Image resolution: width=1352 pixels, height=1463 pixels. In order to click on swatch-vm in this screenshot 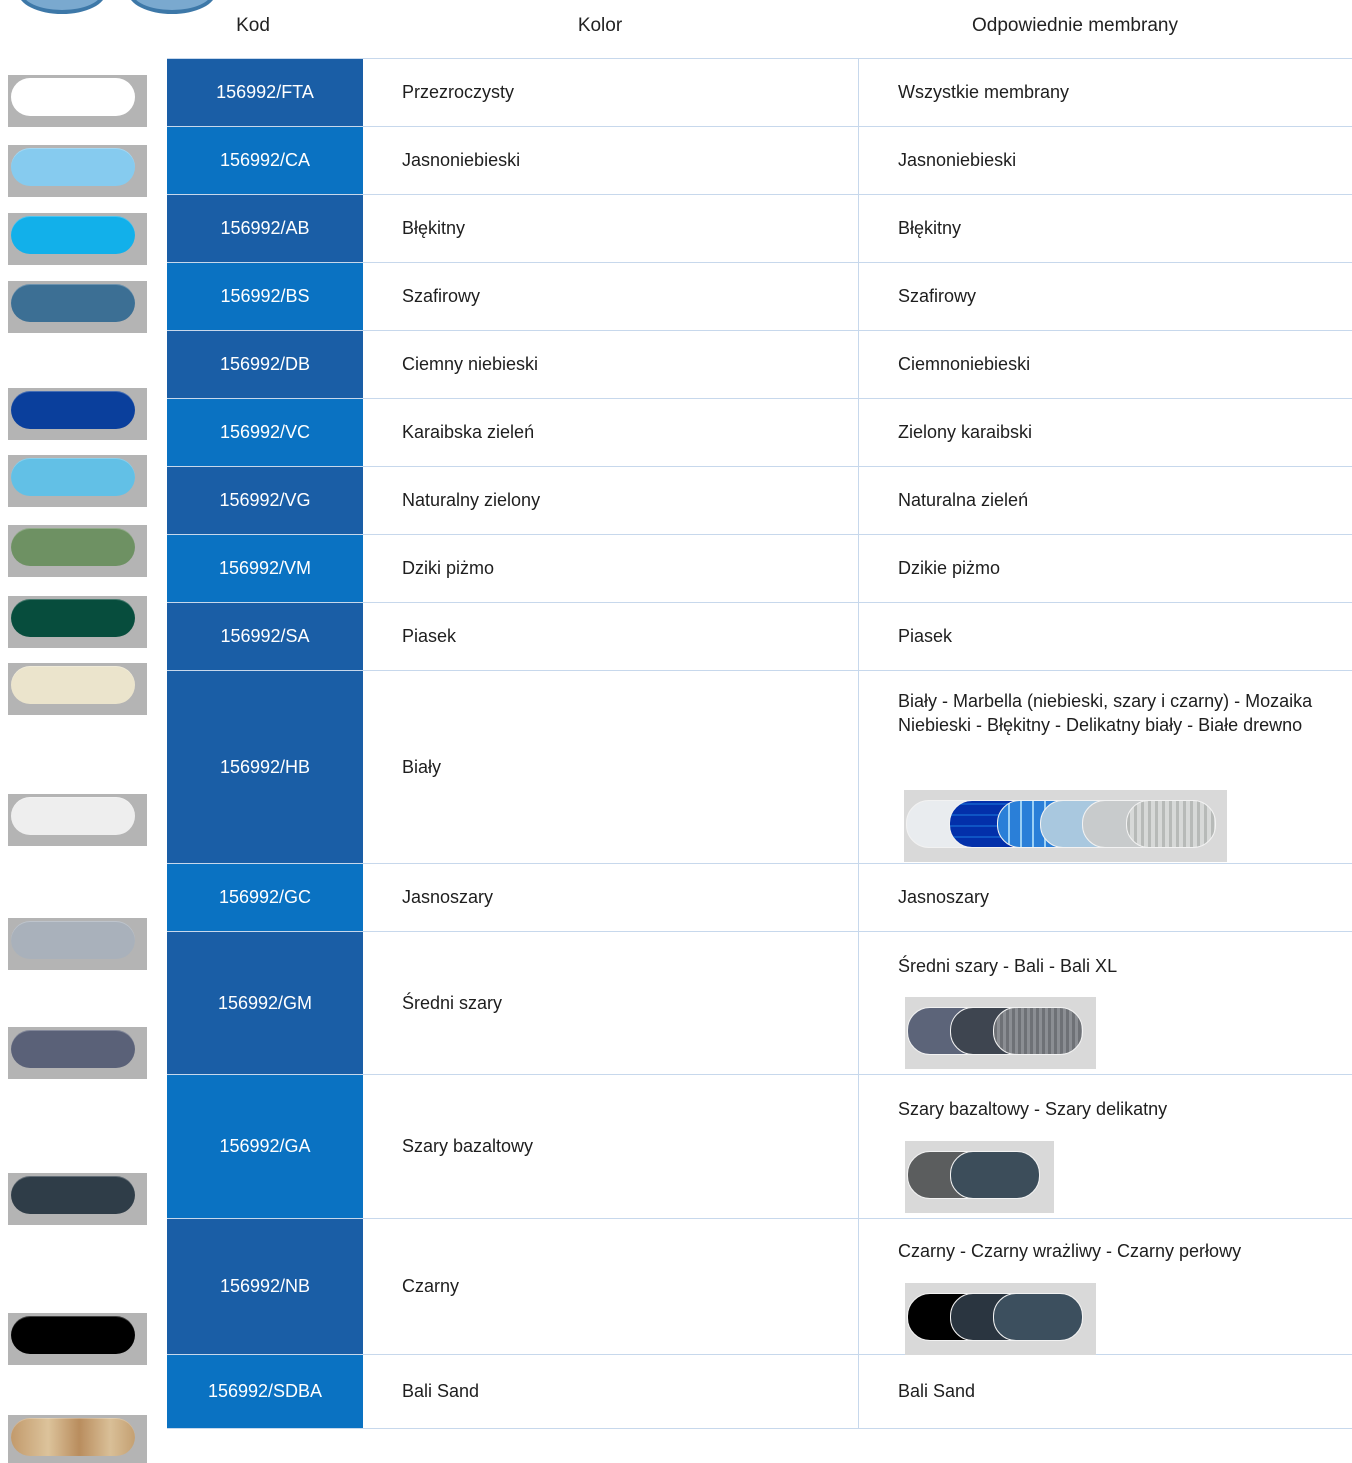, I will do `click(77, 622)`.